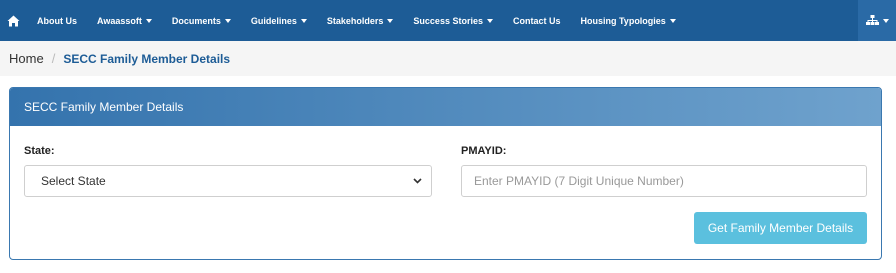 The height and width of the screenshot is (273, 896). What do you see at coordinates (448, 58) in the screenshot?
I see `breadcrumb: Home / SECC Family Member Details` at bounding box center [448, 58].